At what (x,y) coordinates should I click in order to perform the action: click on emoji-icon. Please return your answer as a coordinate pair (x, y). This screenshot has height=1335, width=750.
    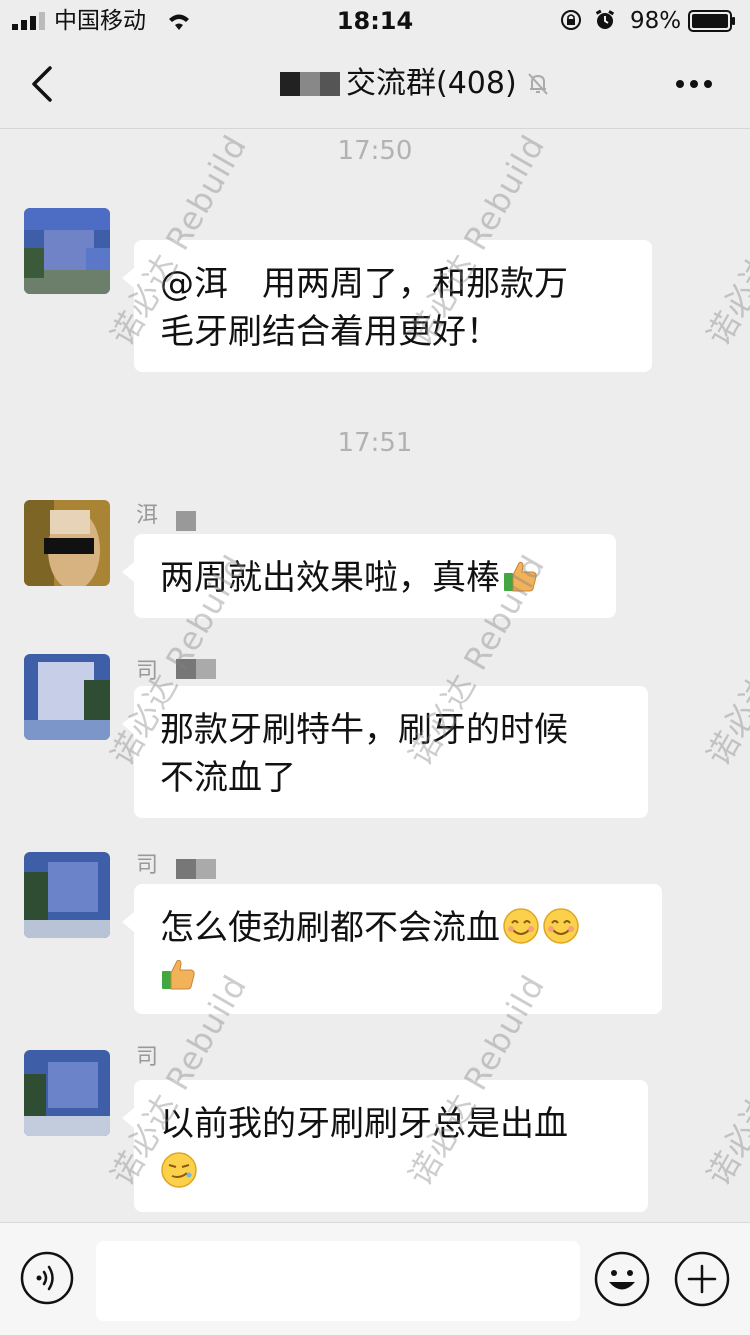
    Looking at the image, I should click on (622, 1279).